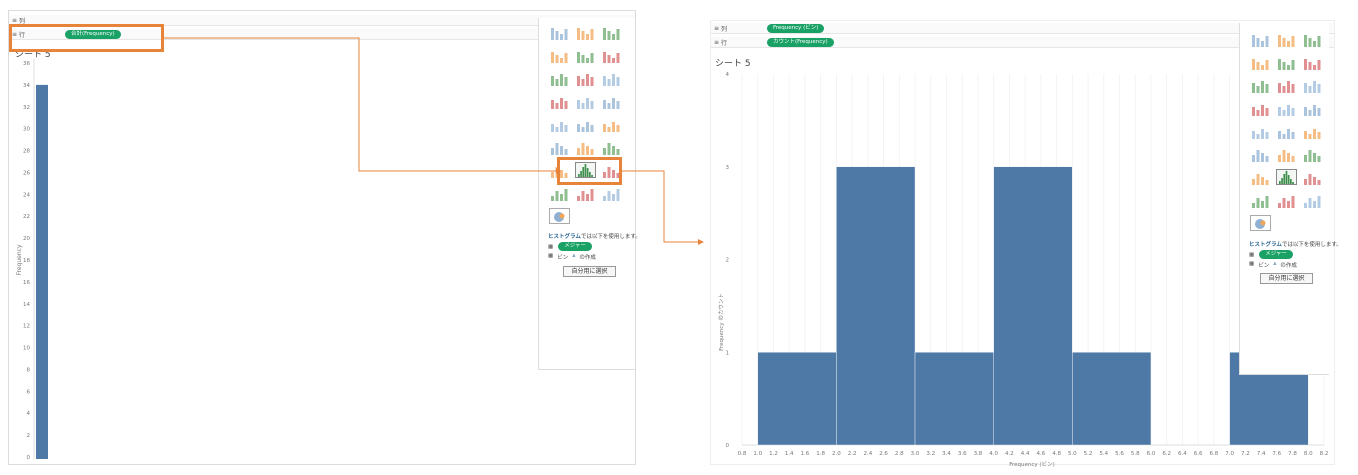  I want to click on x-tick-label: 6.6, so click(1198, 454).